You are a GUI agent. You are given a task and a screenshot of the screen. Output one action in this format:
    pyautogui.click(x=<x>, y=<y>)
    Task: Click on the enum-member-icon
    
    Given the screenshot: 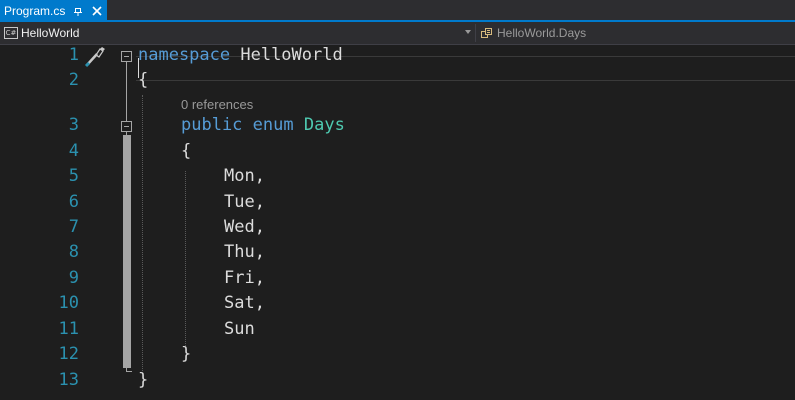 What is the action you would take?
    pyautogui.click(x=487, y=33)
    